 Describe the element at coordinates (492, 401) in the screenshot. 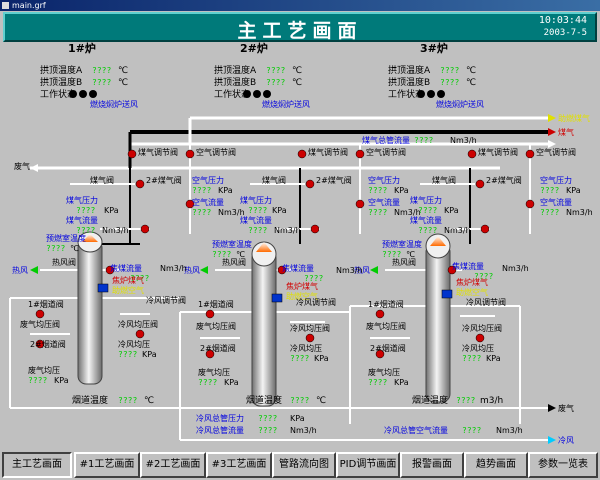

I see `f3-flue-temp-unit2: m3/h` at that location.